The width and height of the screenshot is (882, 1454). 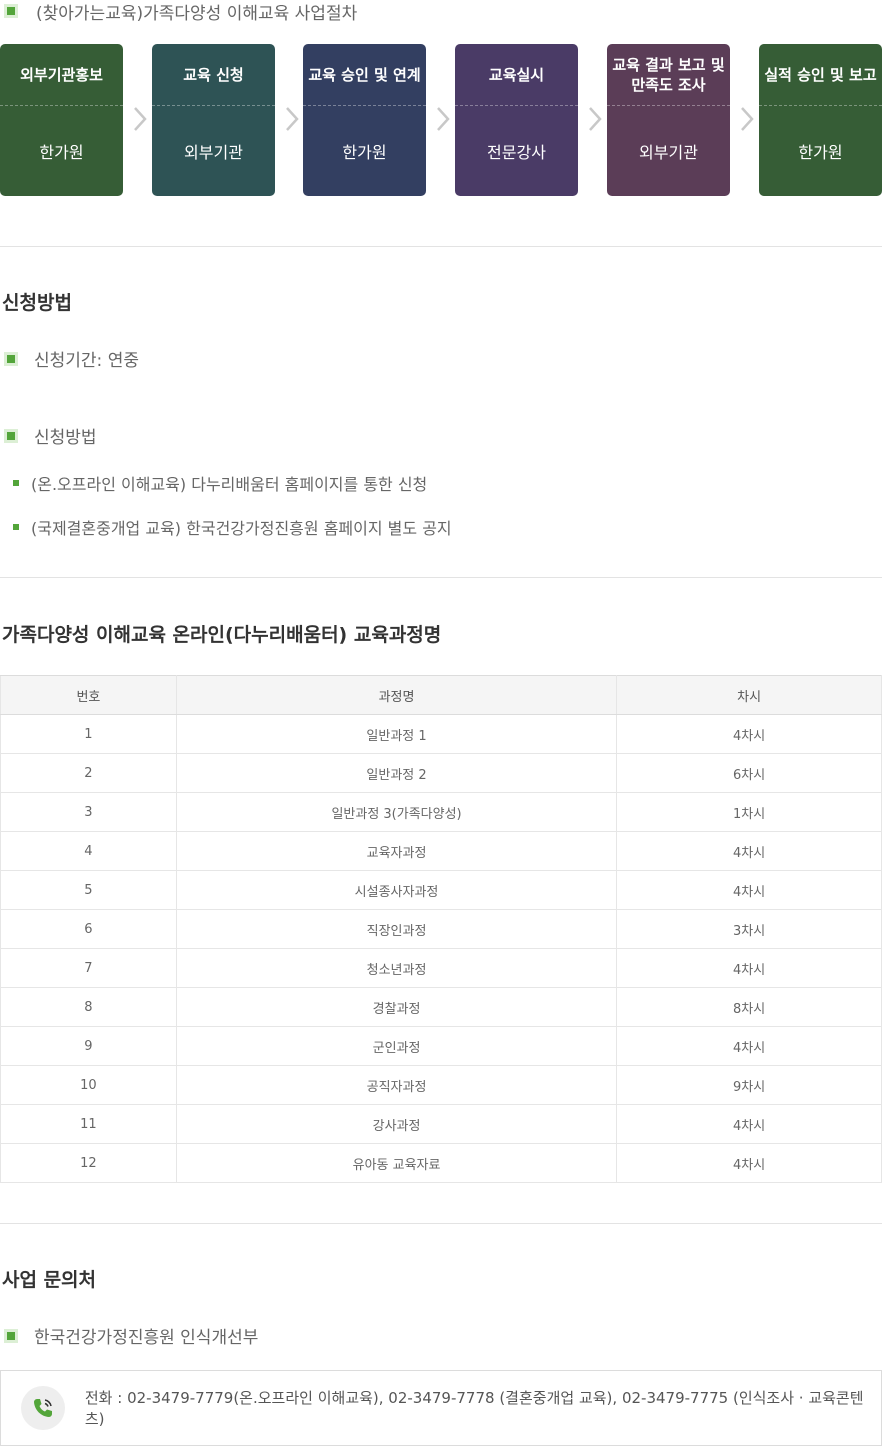 What do you see at coordinates (88, 968) in the screenshot?
I see `cell-number: 7` at bounding box center [88, 968].